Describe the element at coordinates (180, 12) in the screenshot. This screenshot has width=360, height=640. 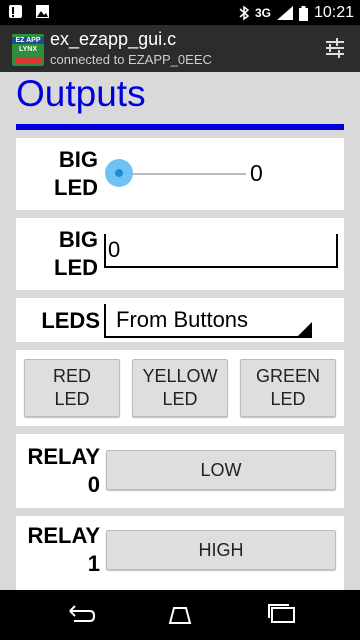
I see `status-bar: 3G 10:21` at that location.